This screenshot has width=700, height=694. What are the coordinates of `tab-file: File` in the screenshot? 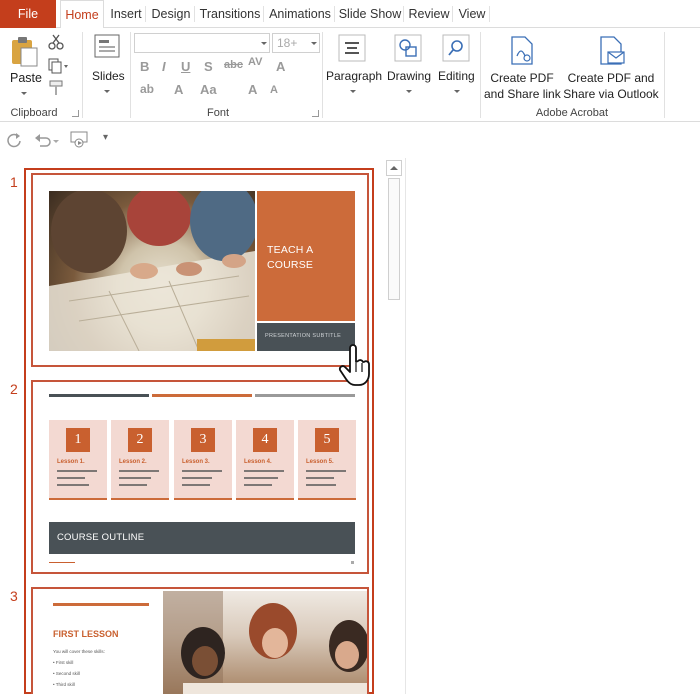 It's located at (28, 14).